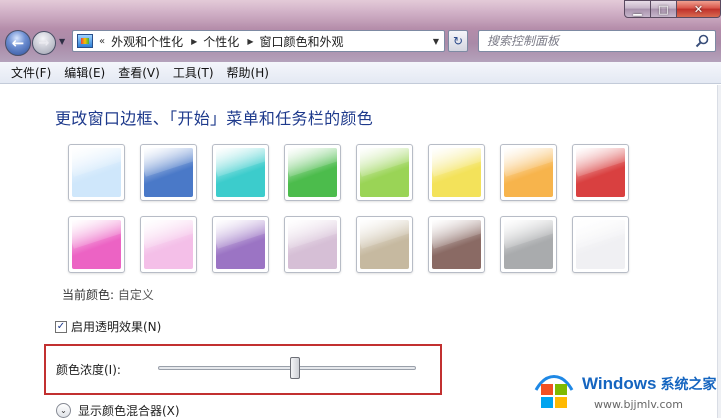 The width and height of the screenshot is (721, 418). What do you see at coordinates (699, 9) in the screenshot?
I see `close-button: ✕` at bounding box center [699, 9].